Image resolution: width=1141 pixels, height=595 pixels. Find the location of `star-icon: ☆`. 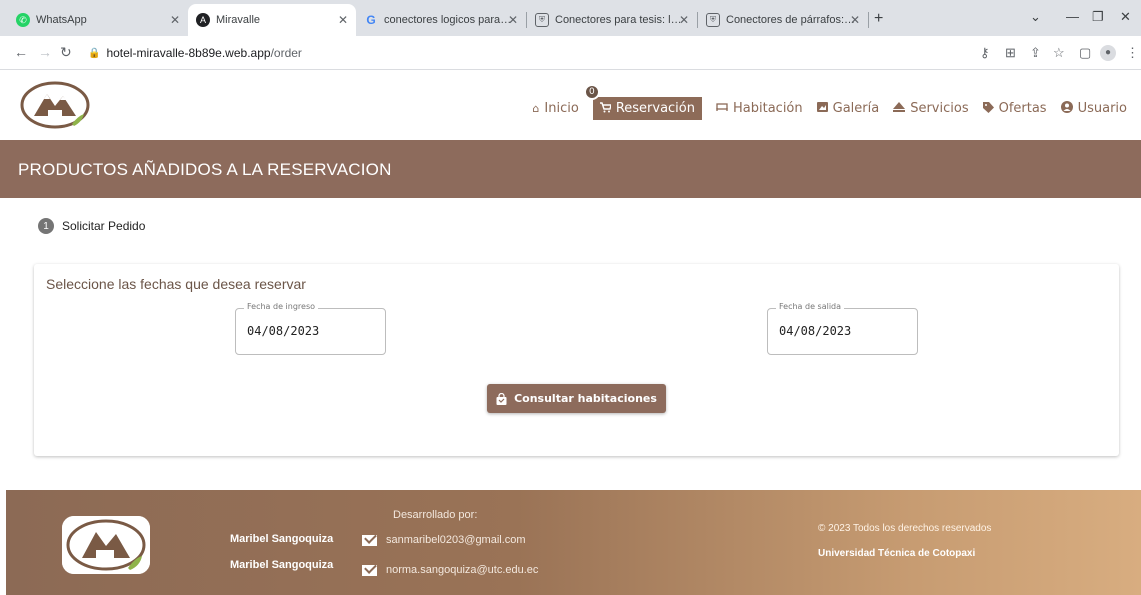

star-icon: ☆ is located at coordinates (1059, 53).